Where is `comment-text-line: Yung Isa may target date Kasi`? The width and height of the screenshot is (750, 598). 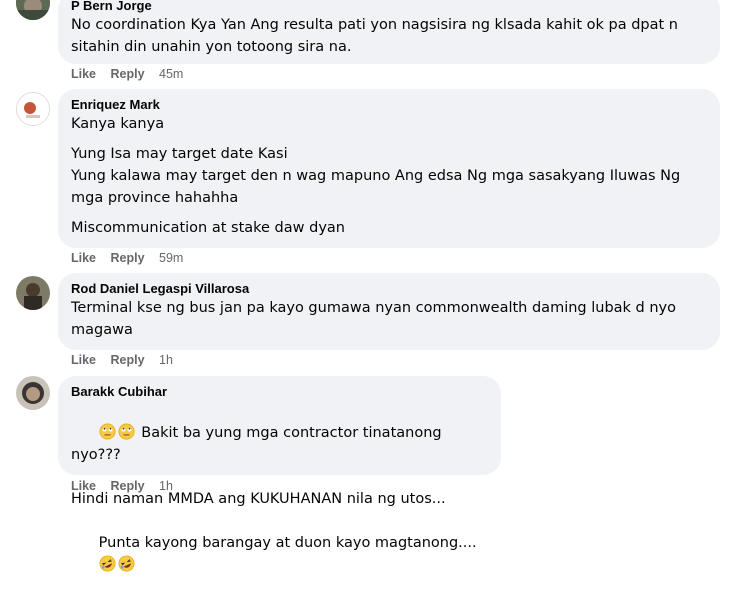
comment-text-line: Yung Isa may target date Kasi is located at coordinates (179, 154).